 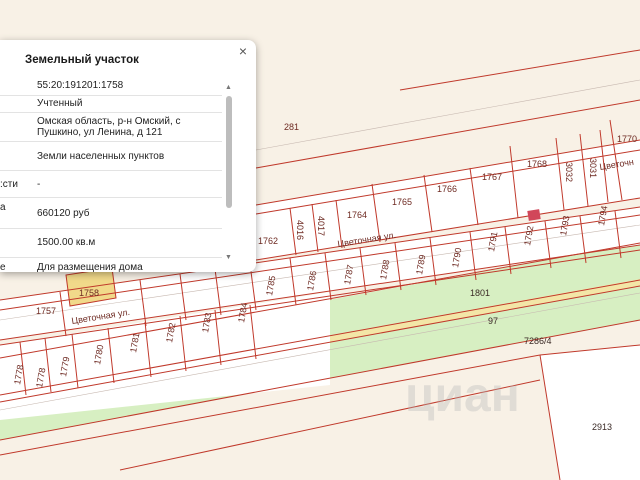 What do you see at coordinates (111, 104) in the screenshot?
I see `popup-row: Учтенный` at bounding box center [111, 104].